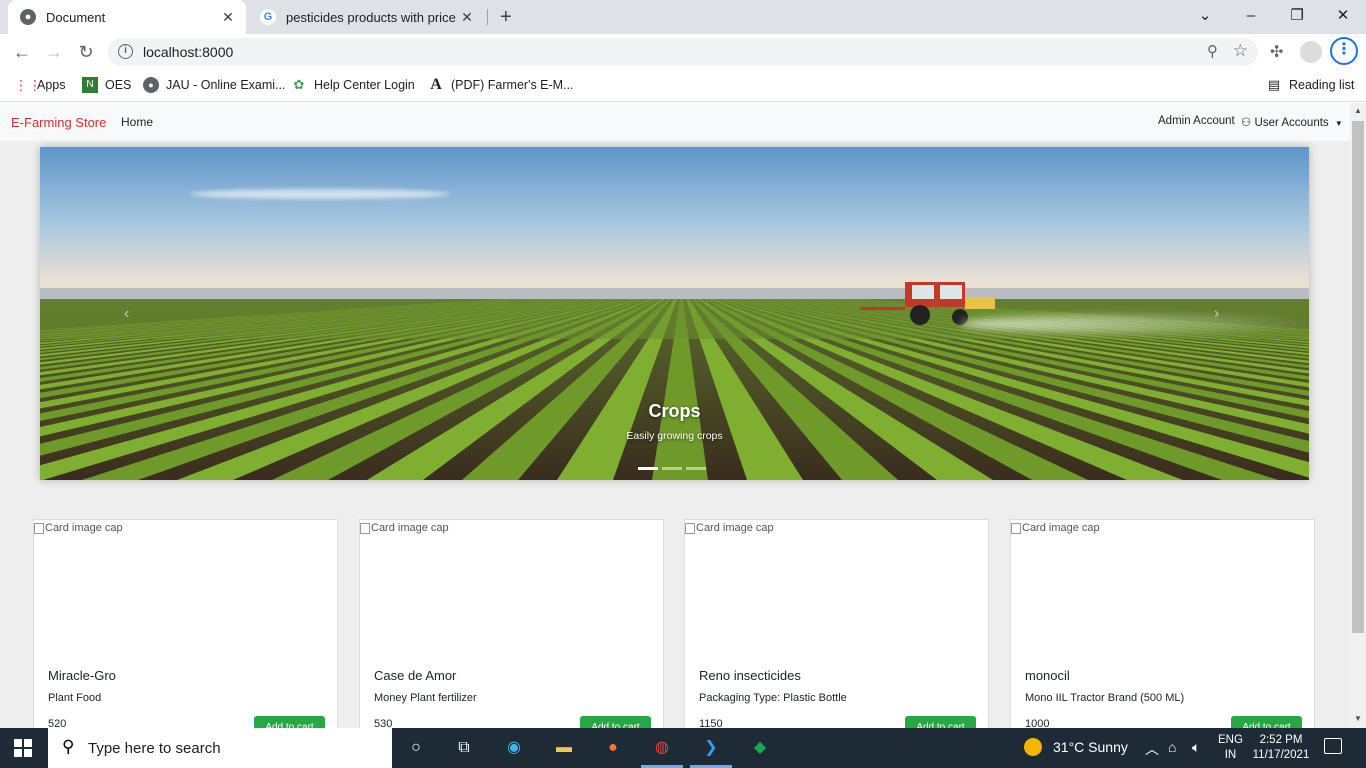 The height and width of the screenshot is (768, 1366). I want to click on bookmark-oes: N OES, so click(106, 85).